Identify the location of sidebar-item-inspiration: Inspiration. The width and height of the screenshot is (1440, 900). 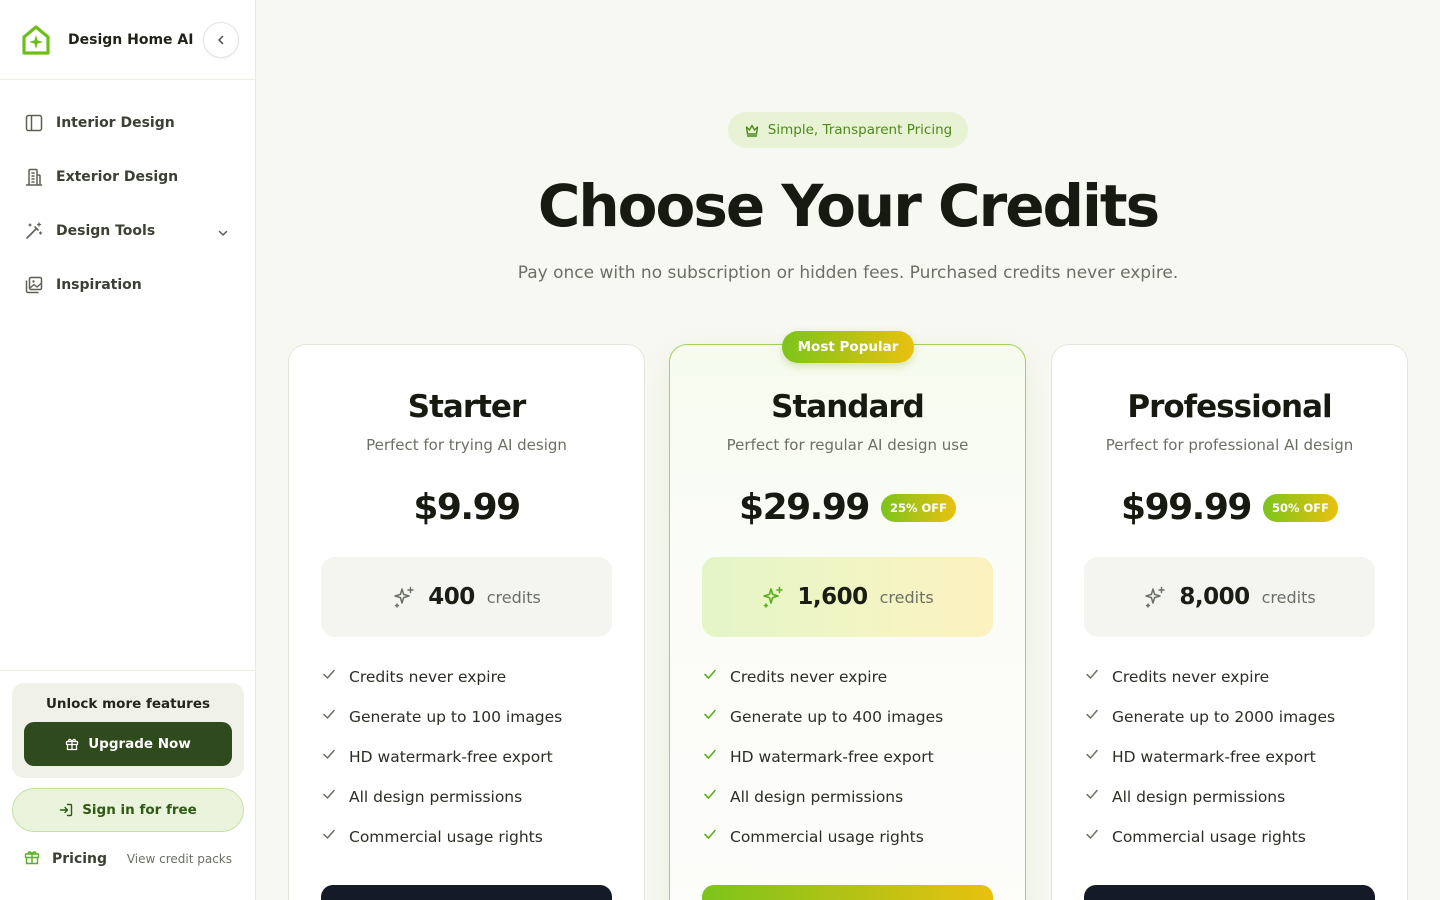
(127, 285).